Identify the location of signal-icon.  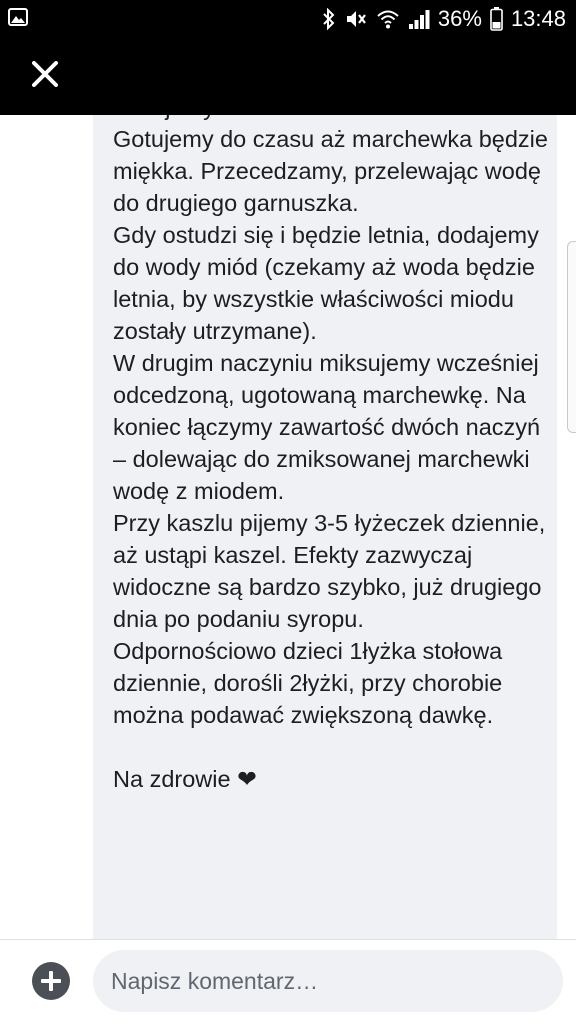
(419, 19).